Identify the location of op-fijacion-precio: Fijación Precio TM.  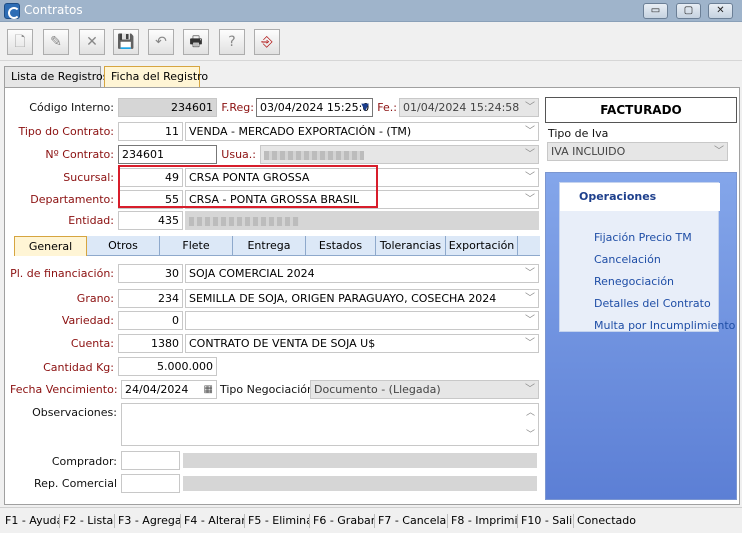
(643, 237).